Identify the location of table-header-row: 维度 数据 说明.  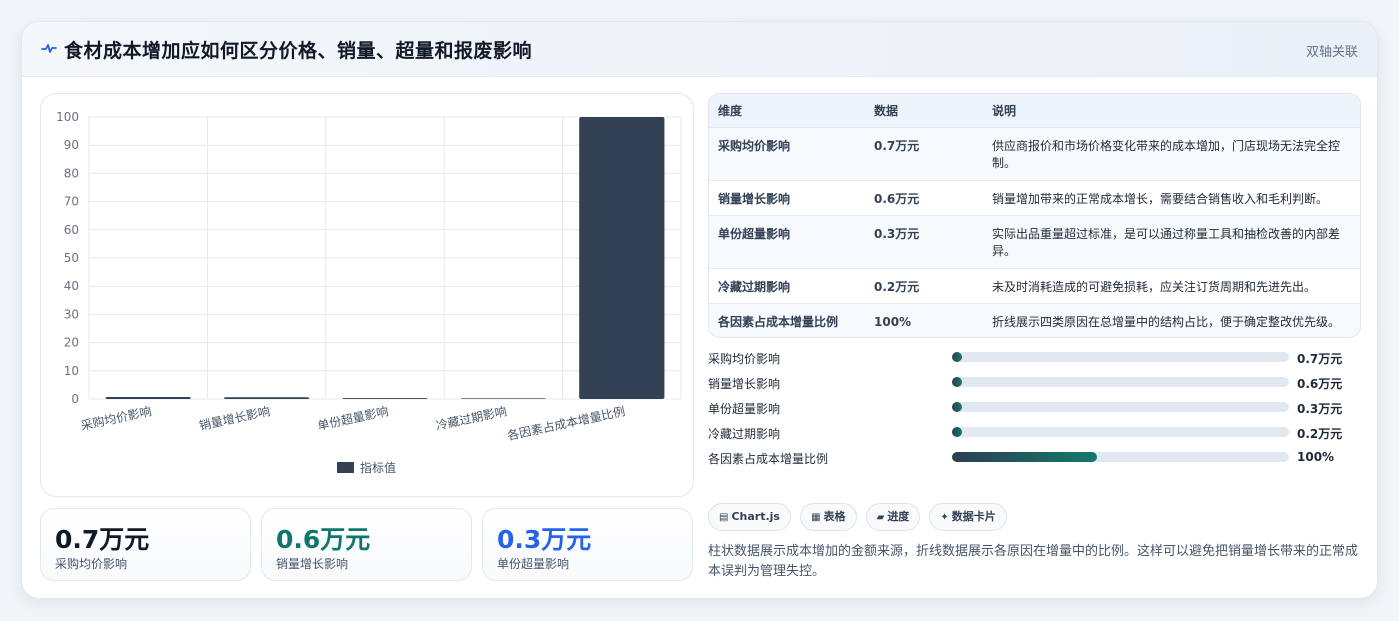
(1034, 111).